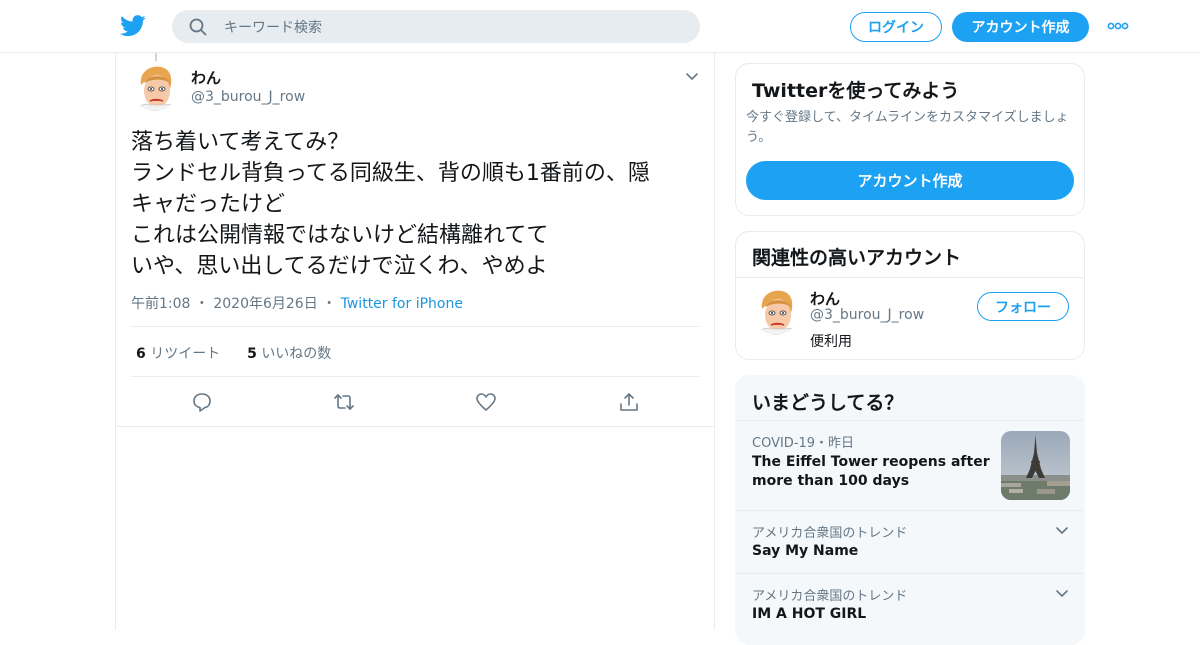 This screenshot has height=645, width=1200. Describe the element at coordinates (910, 604) in the screenshot. I see `trend-item: アメリカ合衆国のトレンド IM A HOT GIRL` at that location.